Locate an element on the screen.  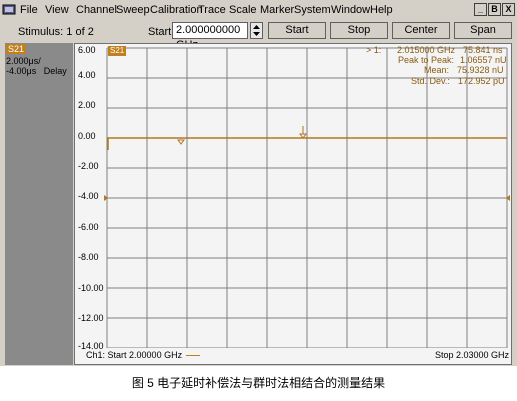
reference-value: -4.00μs is located at coordinates (21, 71).